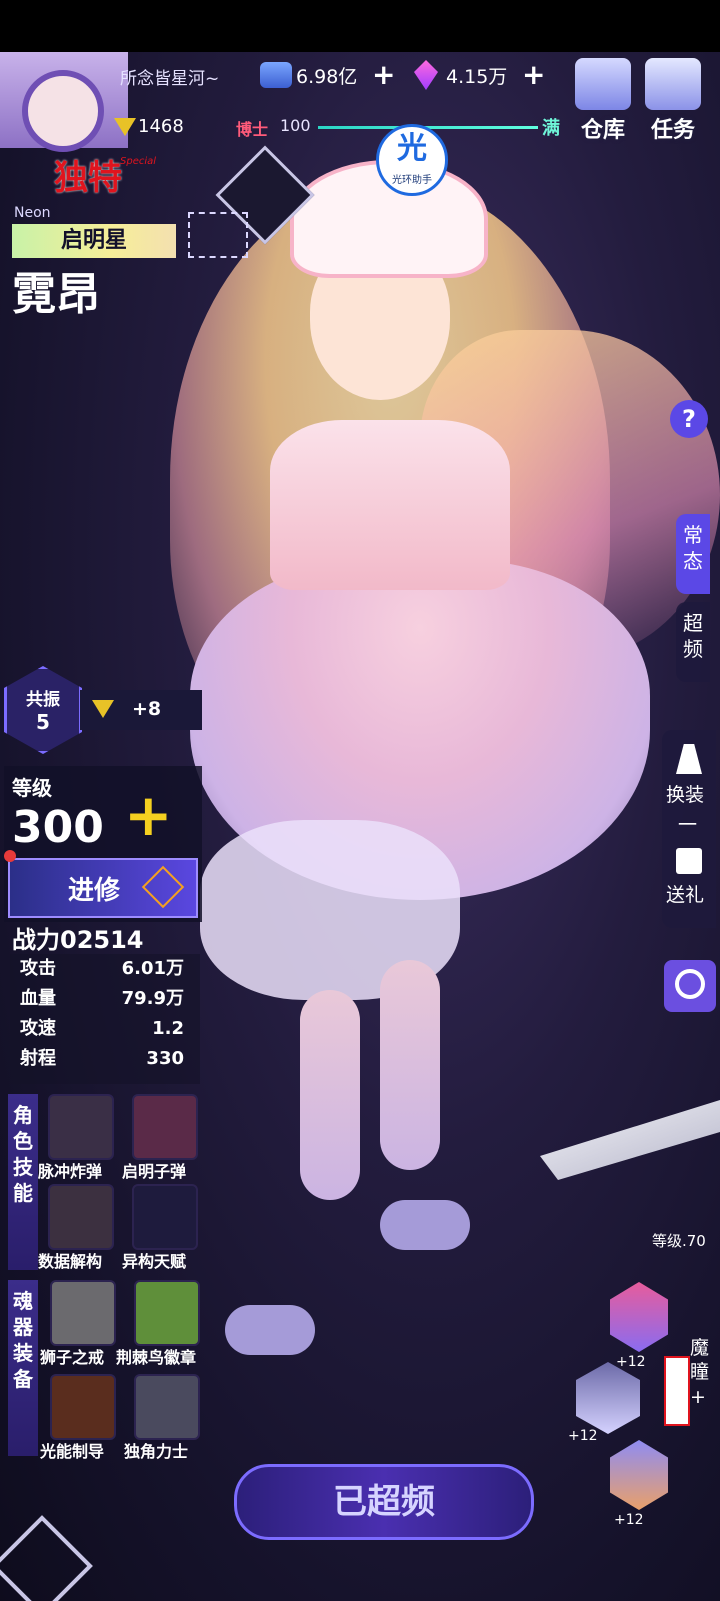  What do you see at coordinates (673, 84) in the screenshot?
I see `quest-icon` at bounding box center [673, 84].